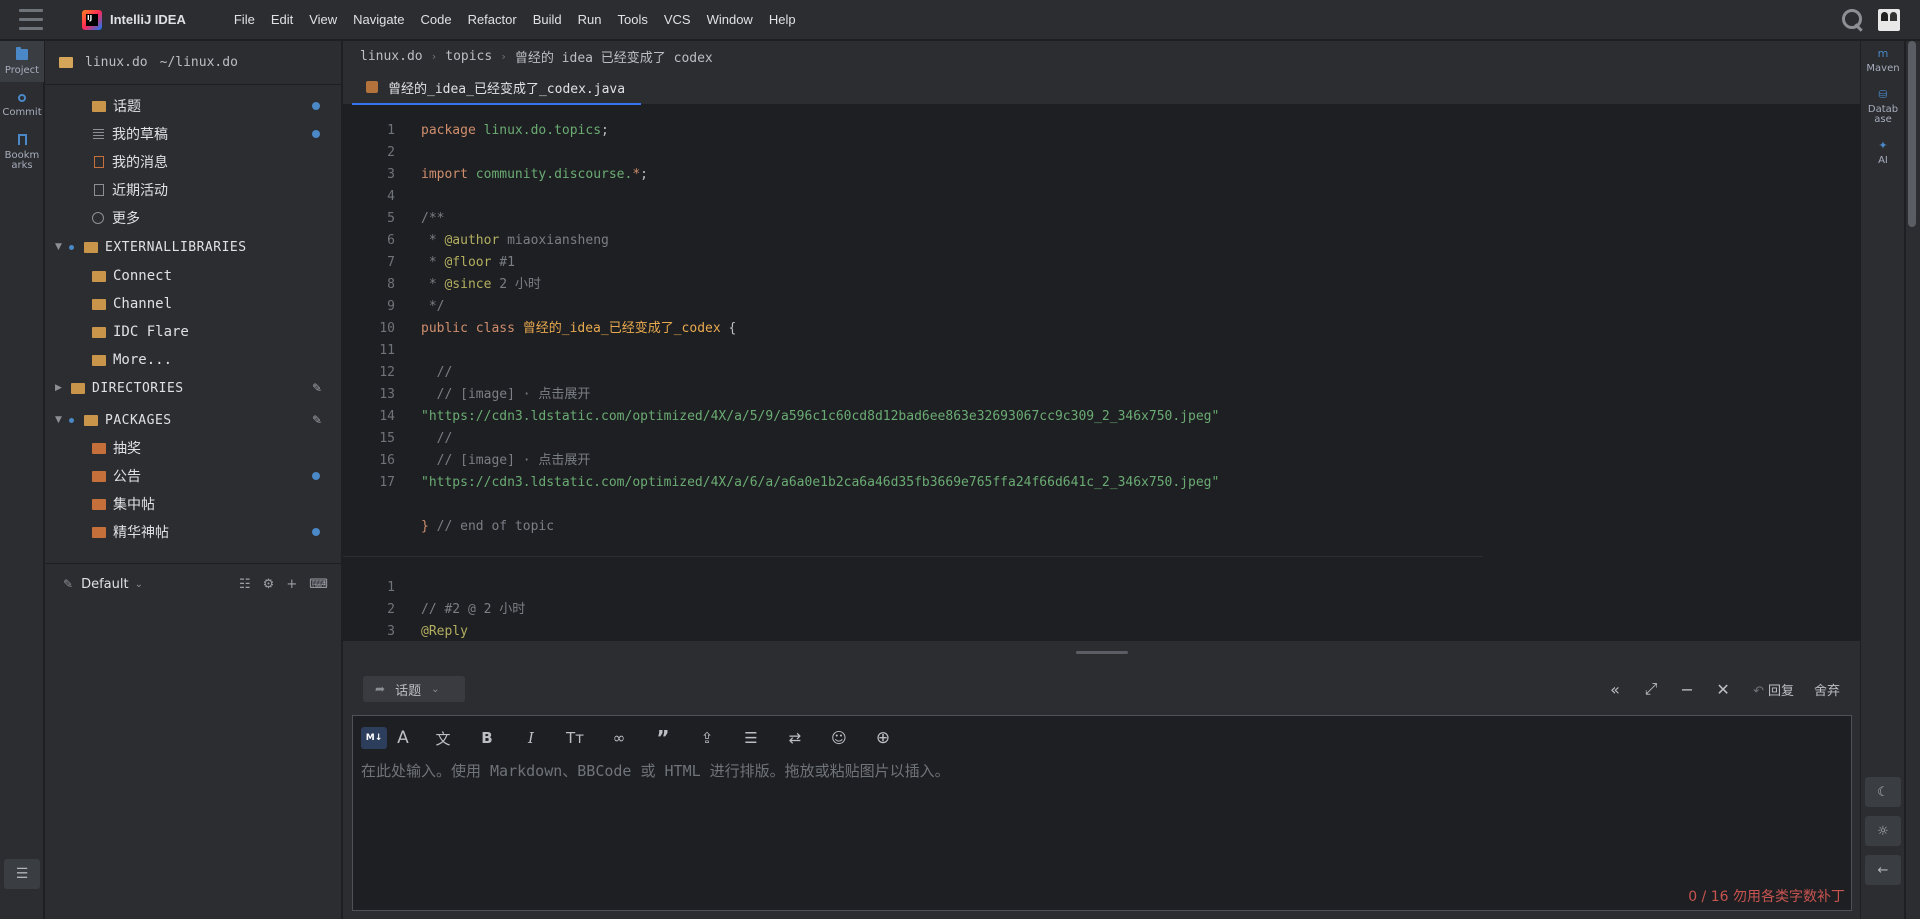 This screenshot has width=1920, height=919. What do you see at coordinates (1883, 153) in the screenshot?
I see `tool-ai-button: ✦ AI` at bounding box center [1883, 153].